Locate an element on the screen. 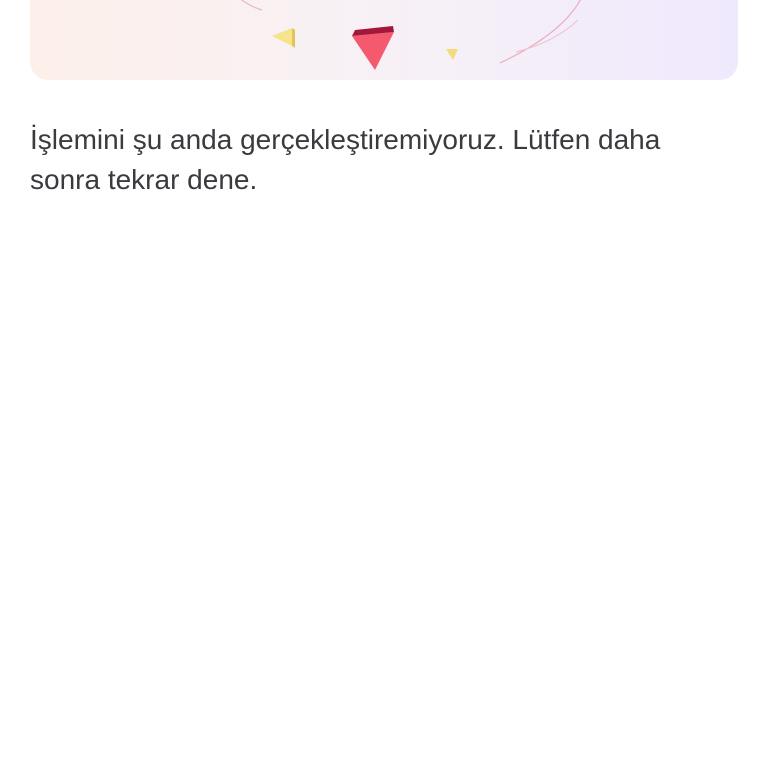 Image resolution: width=768 pixels, height=768 pixels. error-illustration-card is located at coordinates (384, 40).